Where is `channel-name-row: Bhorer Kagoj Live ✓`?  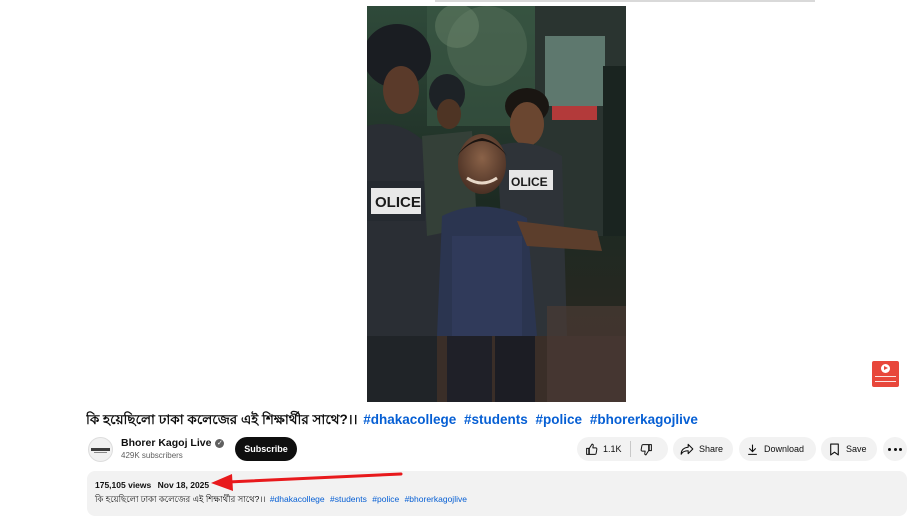 channel-name-row: Bhorer Kagoj Live ✓ is located at coordinates (173, 443).